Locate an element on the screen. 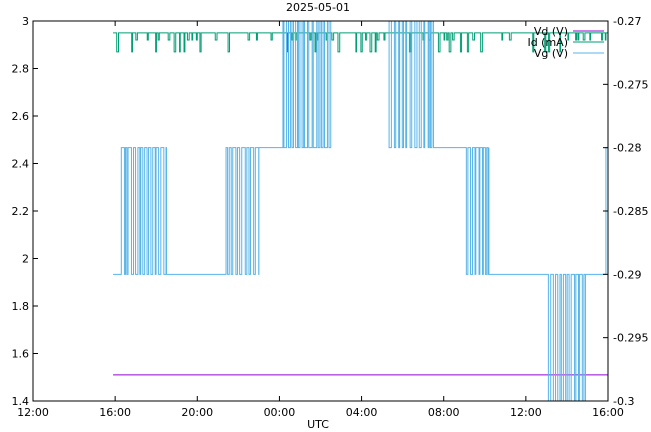 This screenshot has width=651, height=432. y2-tick-label: -0.28 is located at coordinates (627, 148).